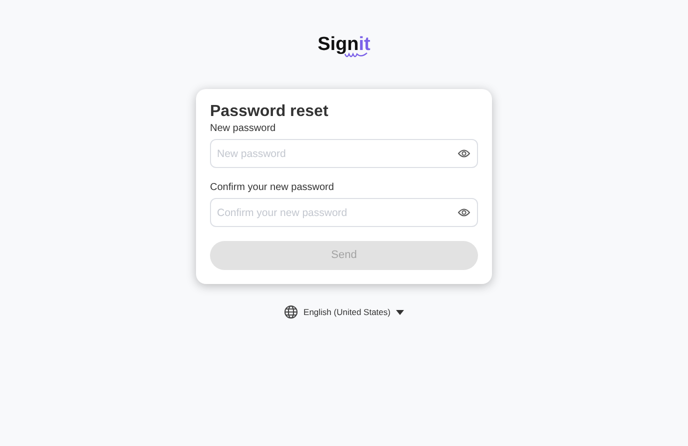  Describe the element at coordinates (270, 112) in the screenshot. I see `card-title: Password reset` at that location.